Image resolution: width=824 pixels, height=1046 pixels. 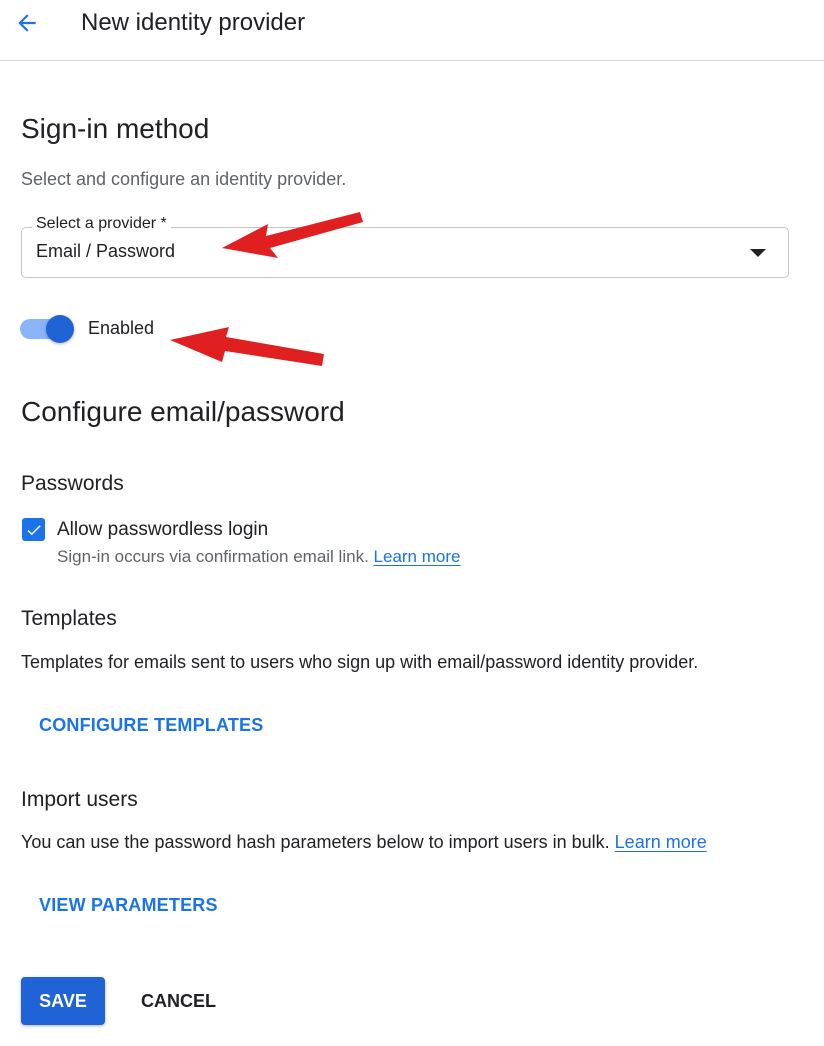 I want to click on arrow-back-icon, so click(x=27, y=23).